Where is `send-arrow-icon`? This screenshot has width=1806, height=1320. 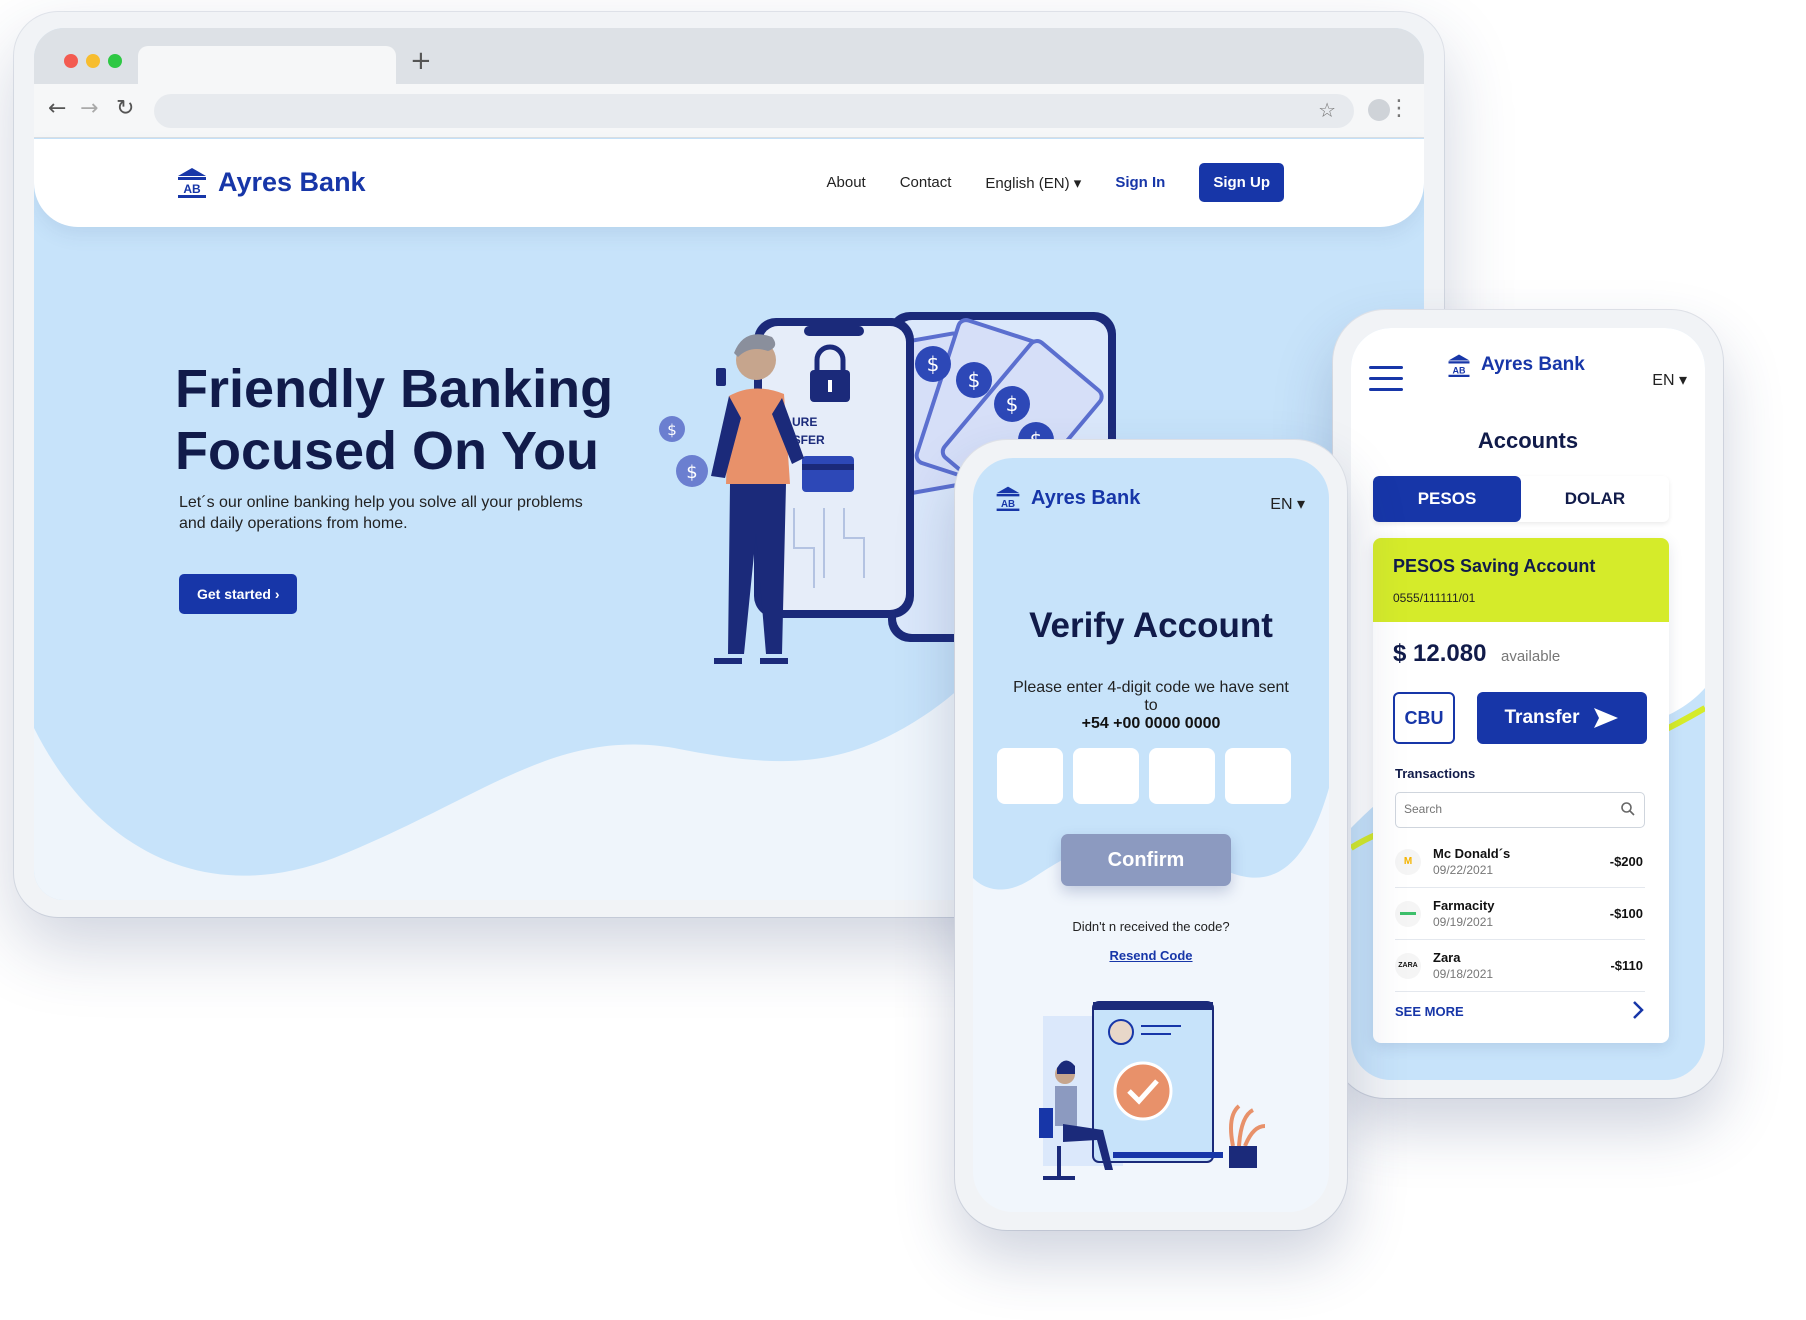
send-arrow-icon is located at coordinates (1606, 718).